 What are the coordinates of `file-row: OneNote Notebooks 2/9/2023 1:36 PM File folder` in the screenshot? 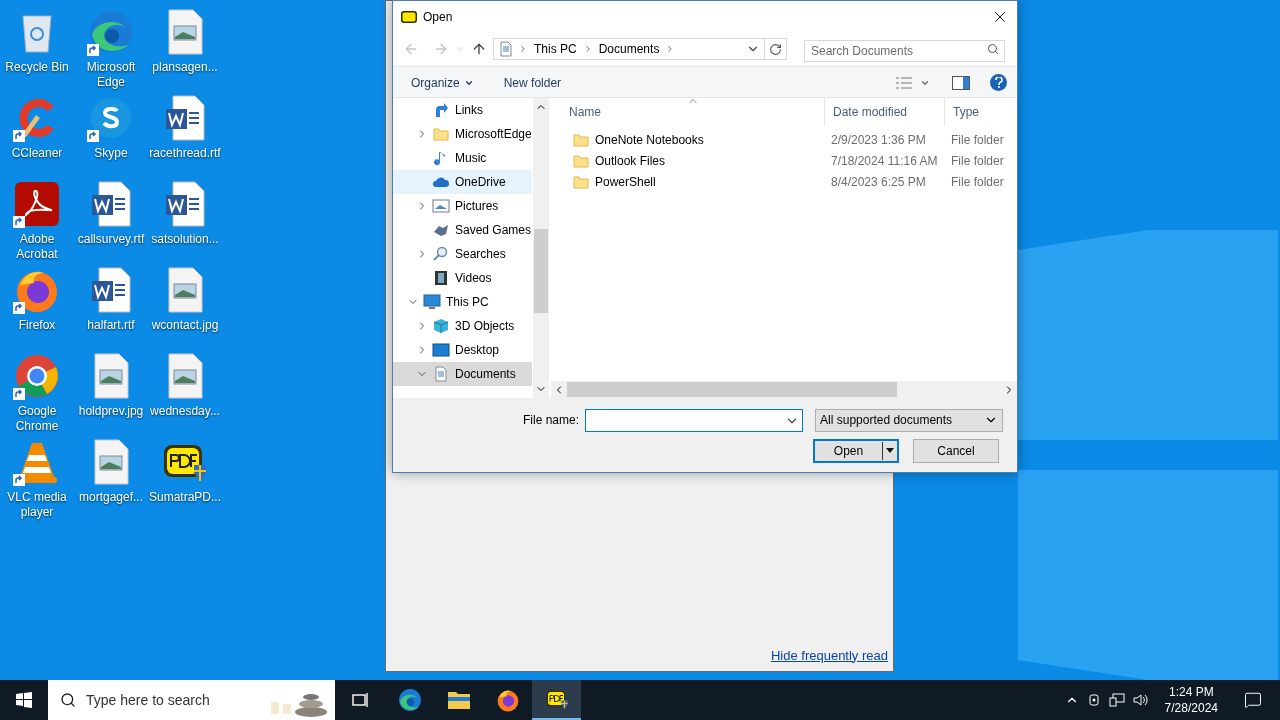 It's located at (784, 139).